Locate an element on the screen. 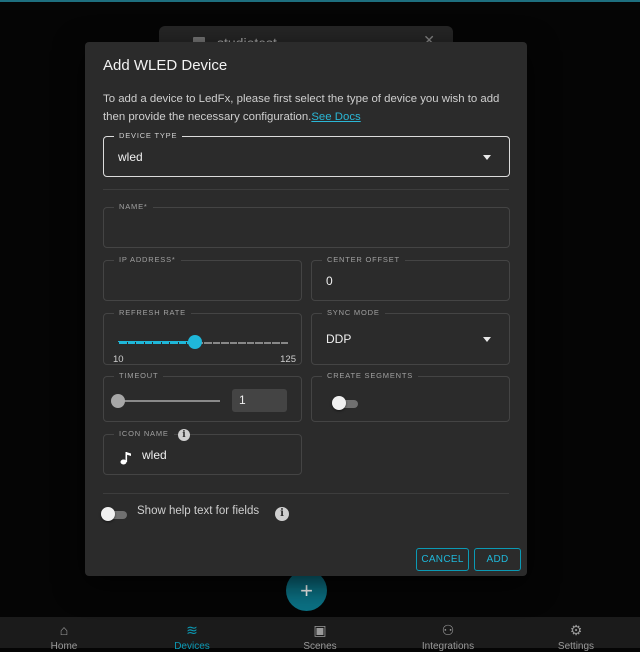 The image size is (640, 652). device-type-select: DEVICE TYPE wled is located at coordinates (306, 154).